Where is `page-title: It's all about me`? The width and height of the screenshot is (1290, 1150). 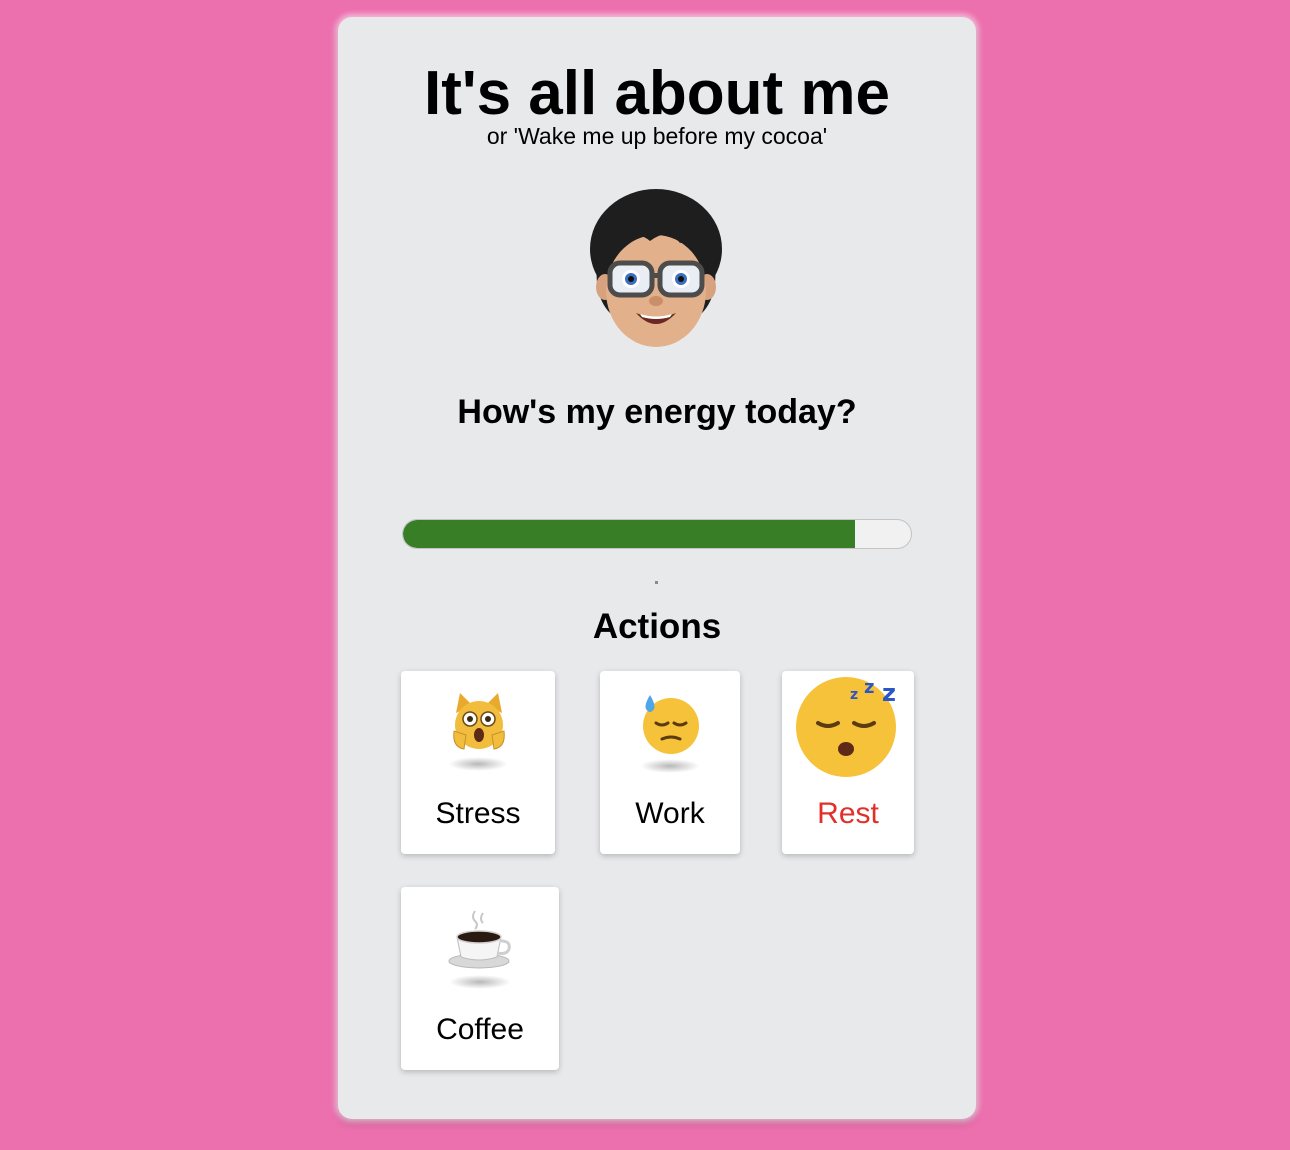
page-title: It's all about me is located at coordinates (657, 93).